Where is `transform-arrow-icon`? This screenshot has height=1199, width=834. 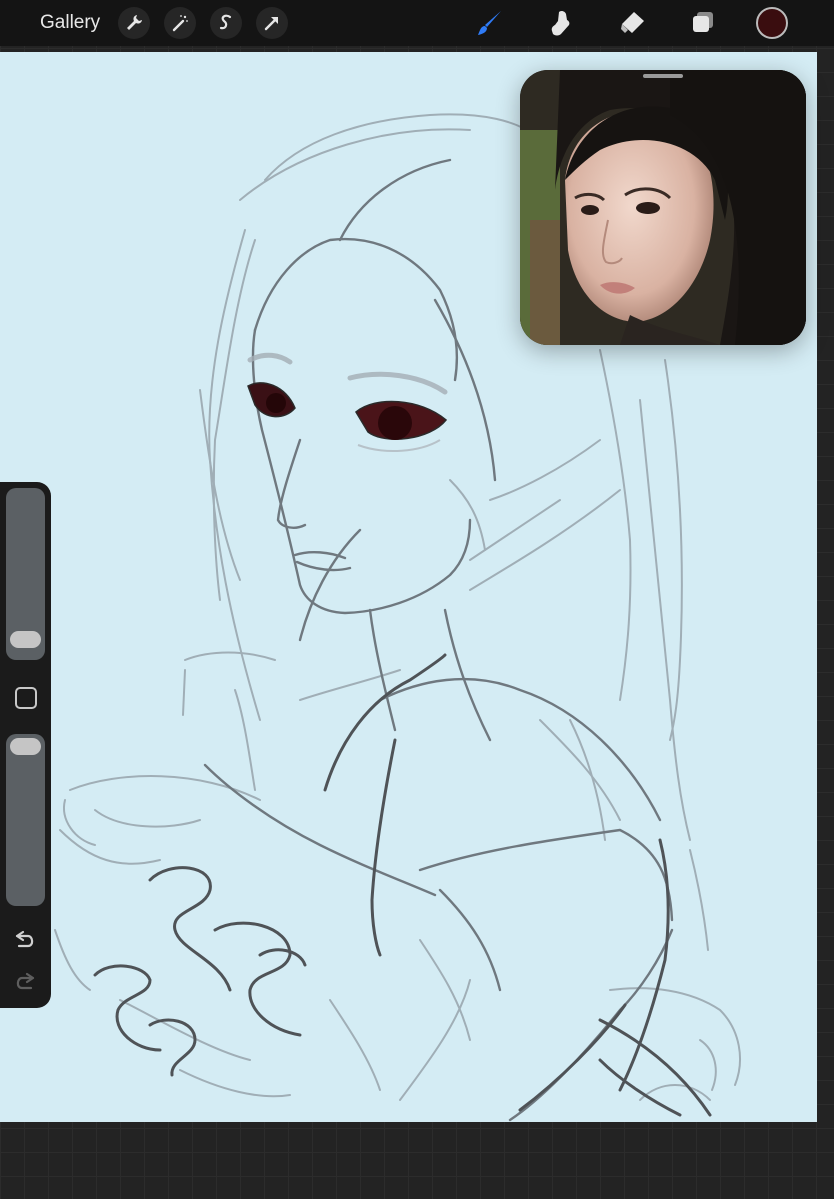
transform-arrow-icon is located at coordinates (271, 24).